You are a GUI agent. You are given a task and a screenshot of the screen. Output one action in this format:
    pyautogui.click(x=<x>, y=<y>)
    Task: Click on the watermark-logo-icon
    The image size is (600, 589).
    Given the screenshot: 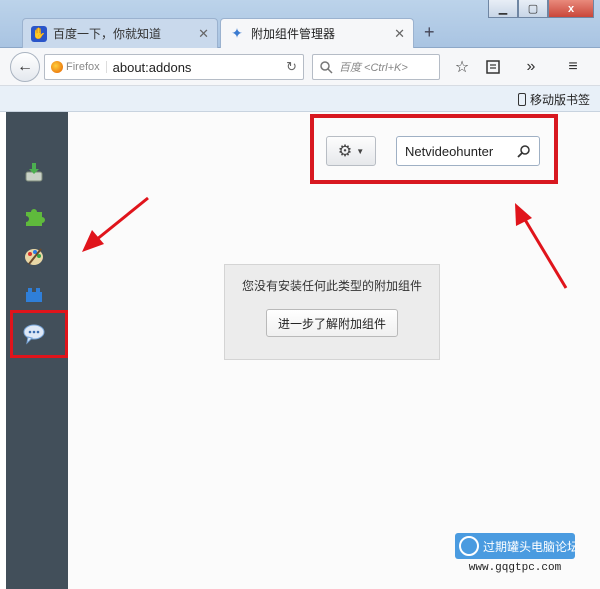 What is the action you would take?
    pyautogui.click(x=469, y=546)
    